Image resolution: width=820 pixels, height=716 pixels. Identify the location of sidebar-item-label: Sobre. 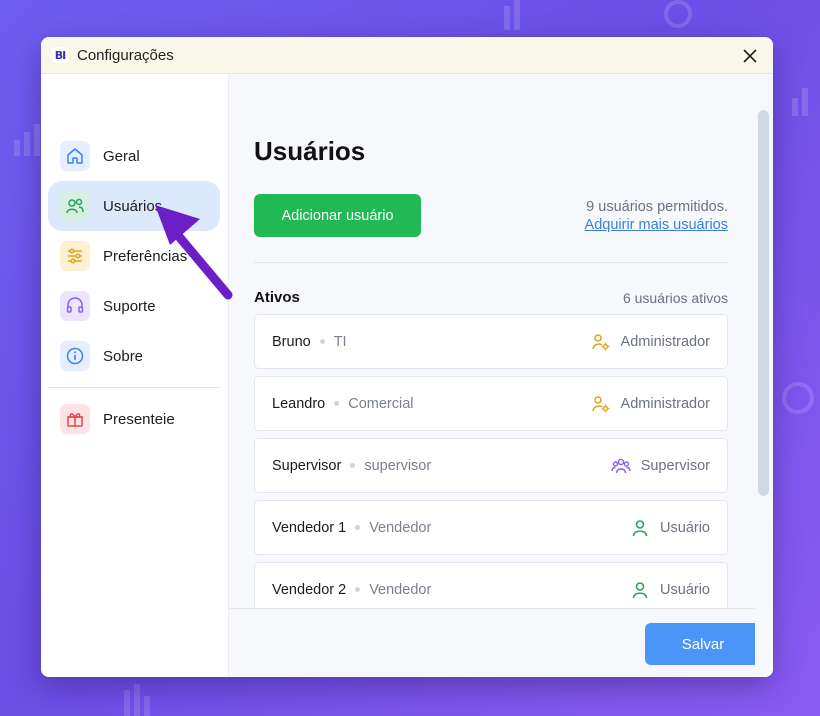
(123, 356).